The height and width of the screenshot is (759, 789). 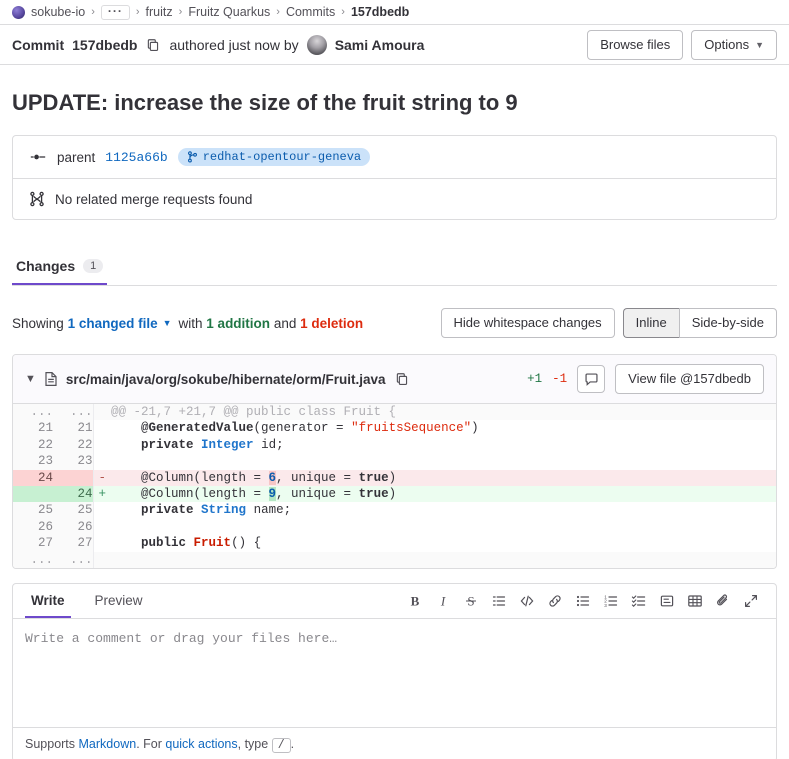 I want to click on diff-line-number-old: 23, so click(x=33, y=461).